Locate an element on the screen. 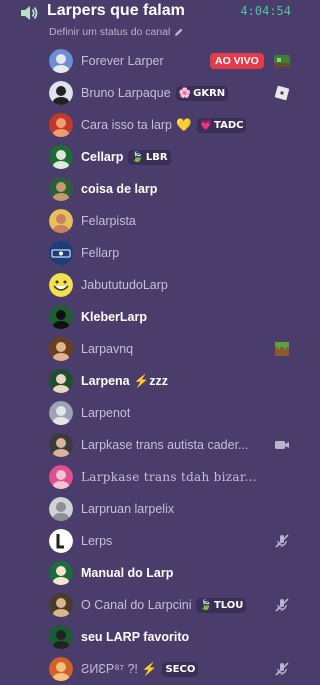 The width and height of the screenshot is (320, 685). clan-tag: SECO is located at coordinates (180, 670).